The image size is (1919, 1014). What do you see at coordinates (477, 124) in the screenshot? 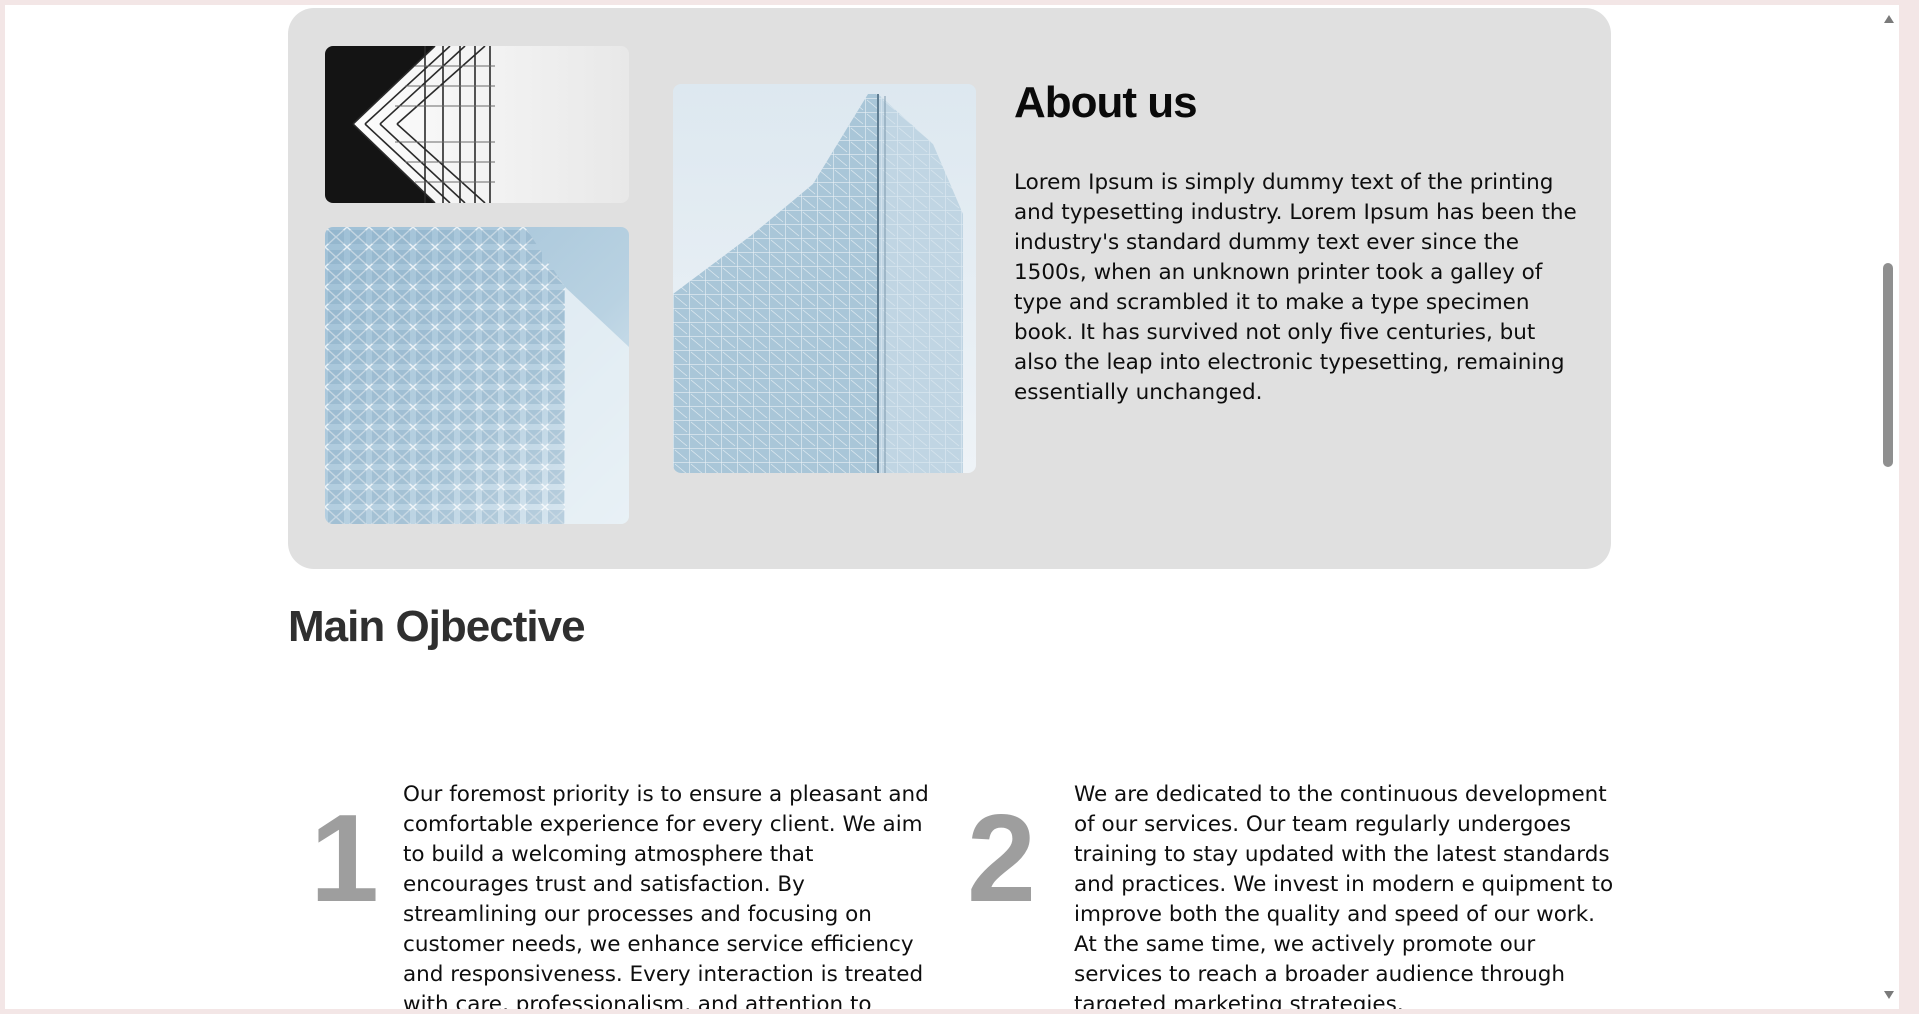
I see `building-image-black-white` at bounding box center [477, 124].